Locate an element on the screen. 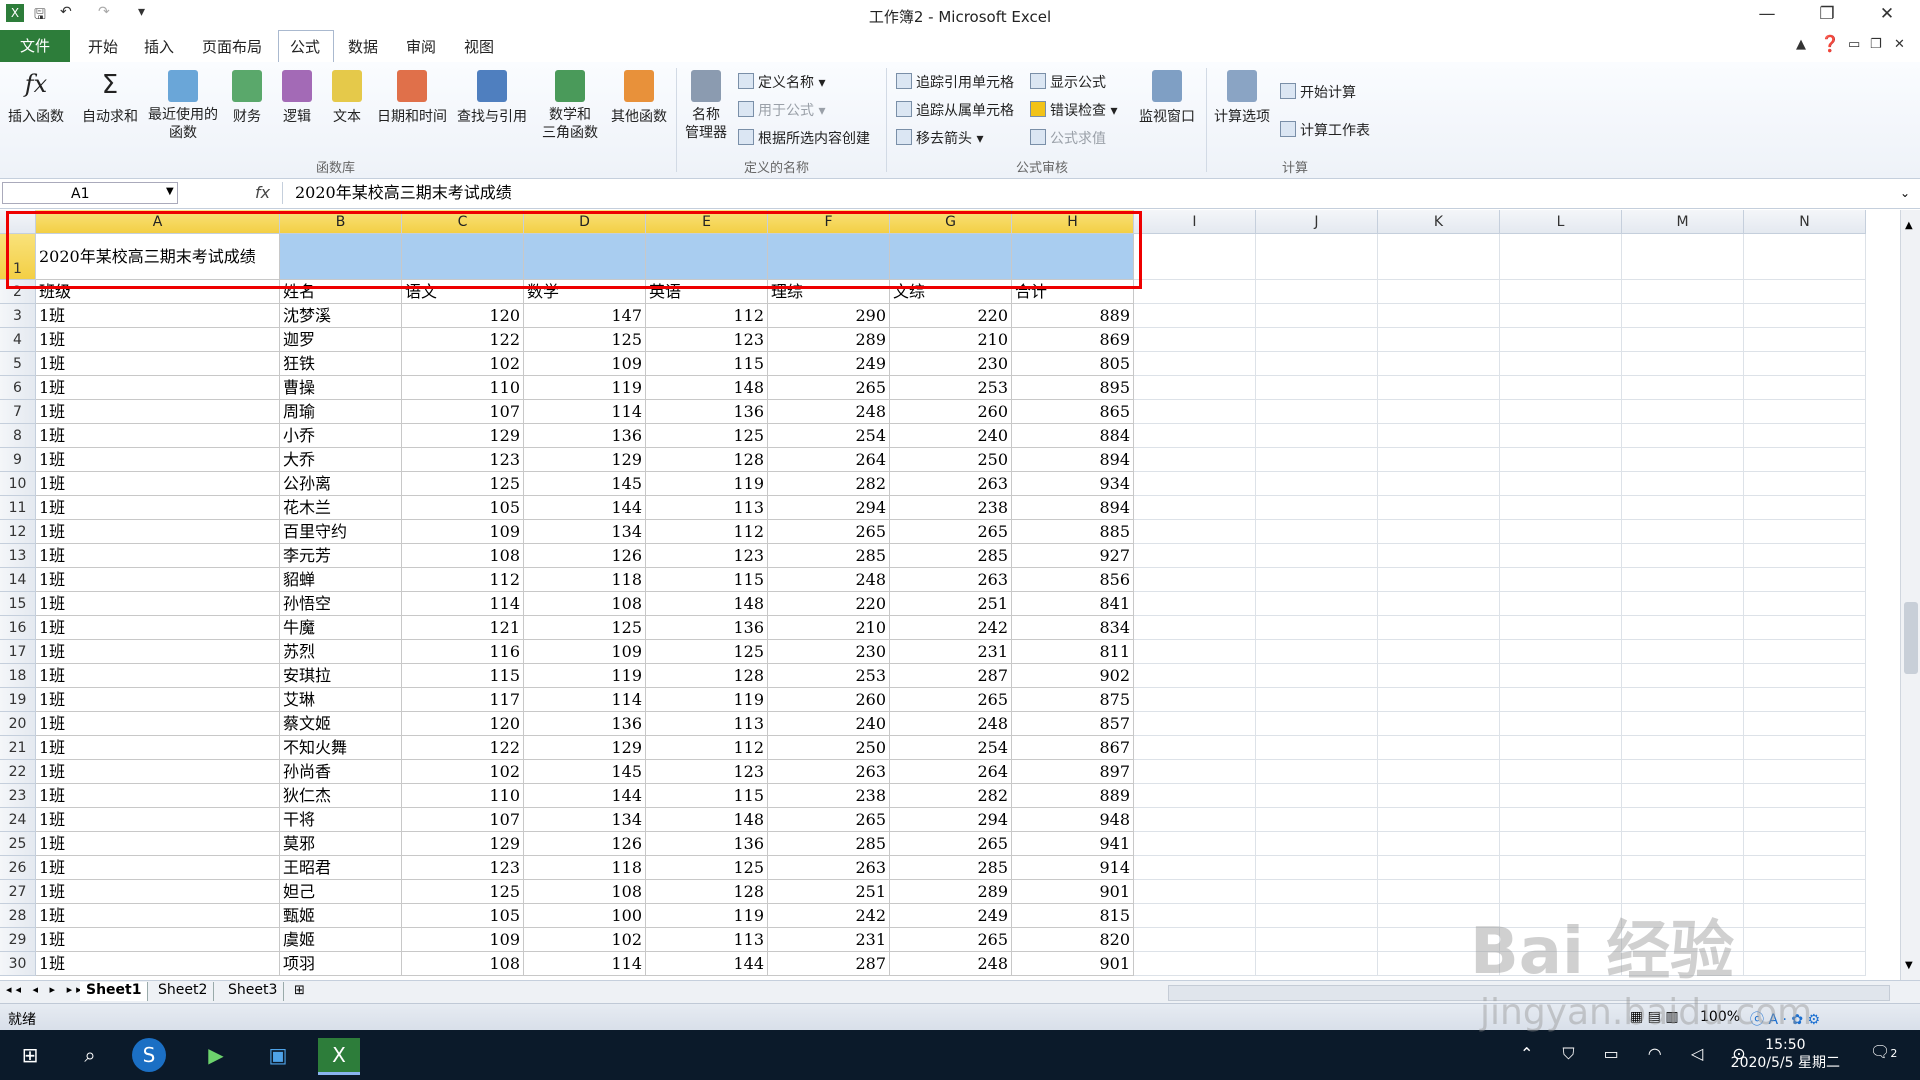 The width and height of the screenshot is (1920, 1080). column-header-n: N is located at coordinates (1805, 222).